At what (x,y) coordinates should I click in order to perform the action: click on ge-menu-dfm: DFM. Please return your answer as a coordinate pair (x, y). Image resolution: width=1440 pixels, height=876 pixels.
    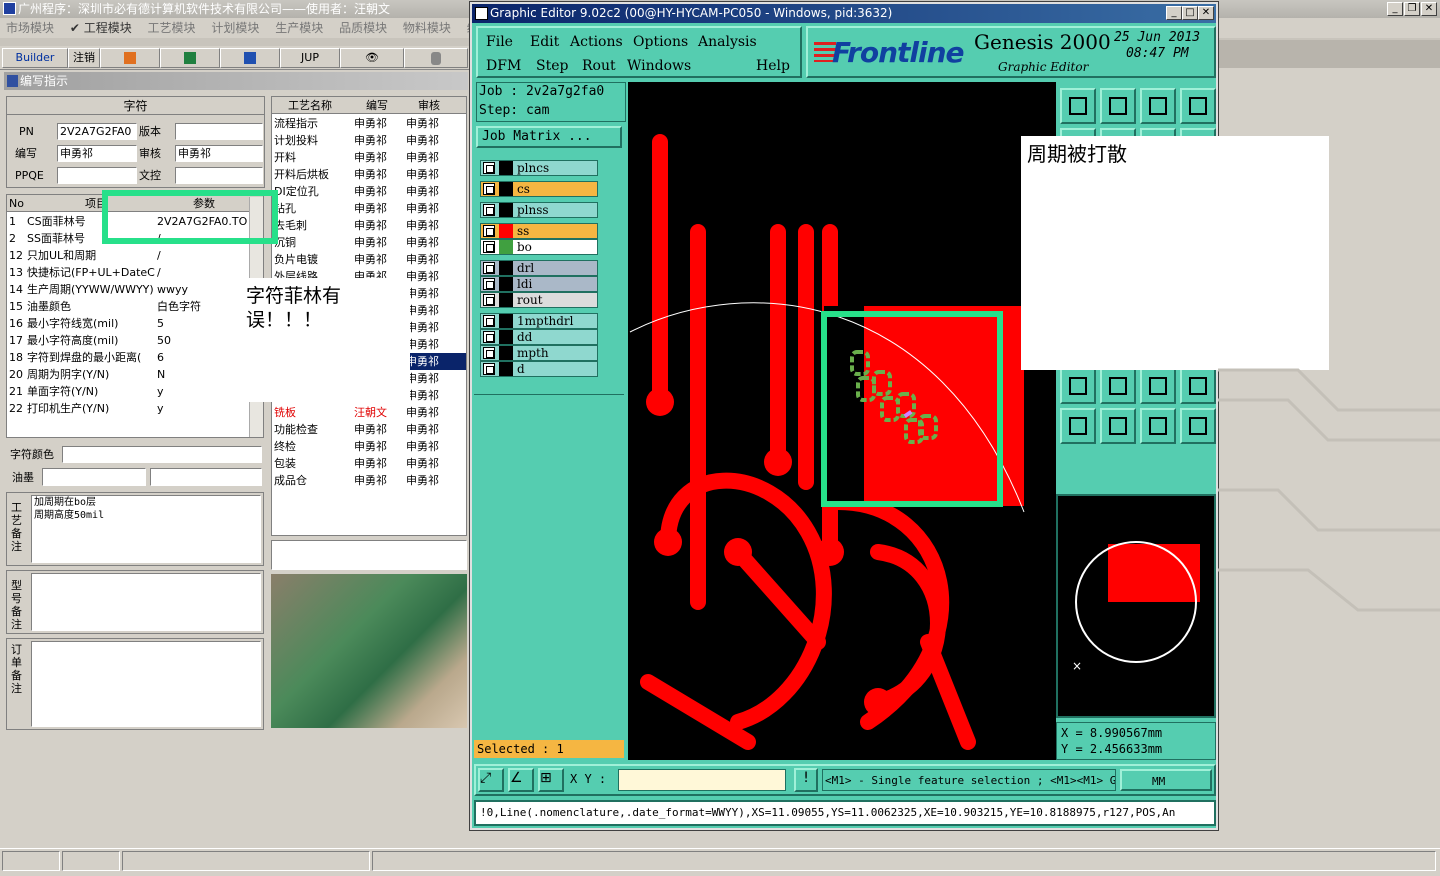
    Looking at the image, I should click on (503, 66).